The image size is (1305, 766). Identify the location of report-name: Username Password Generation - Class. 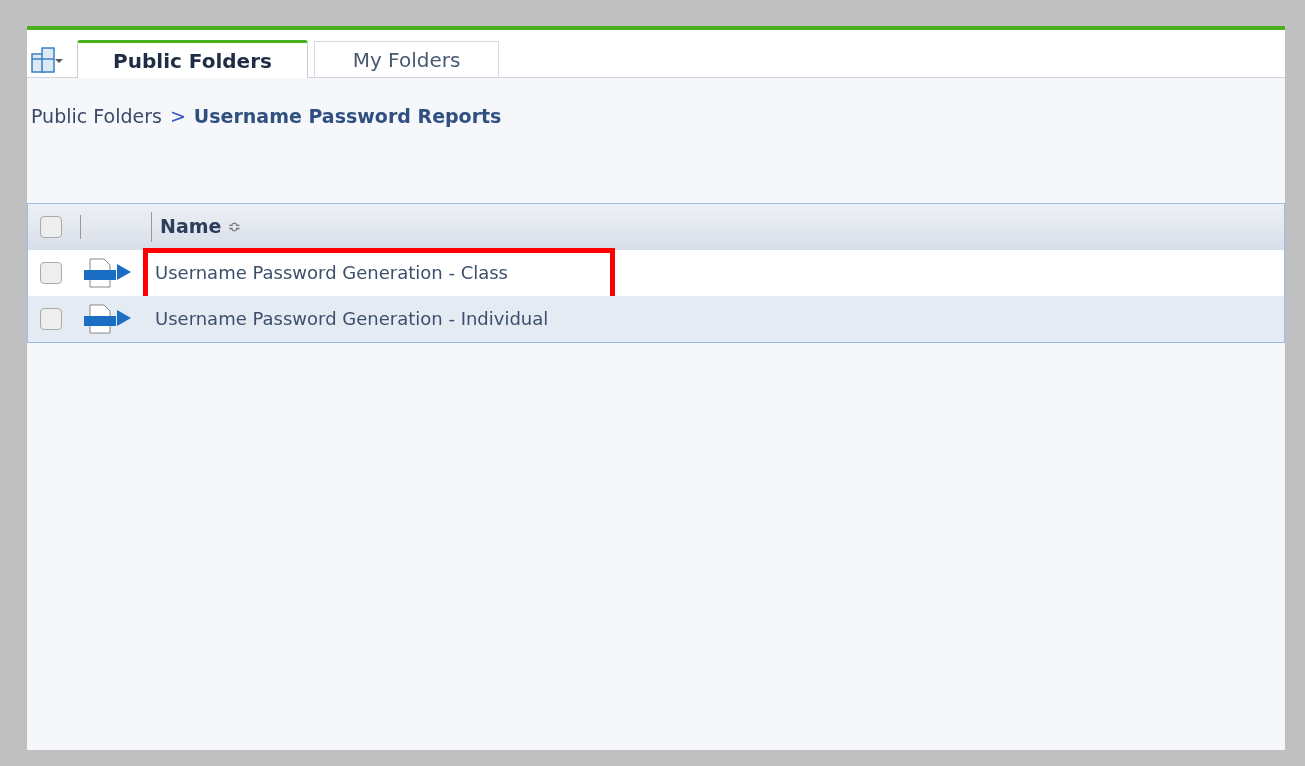
(331, 272).